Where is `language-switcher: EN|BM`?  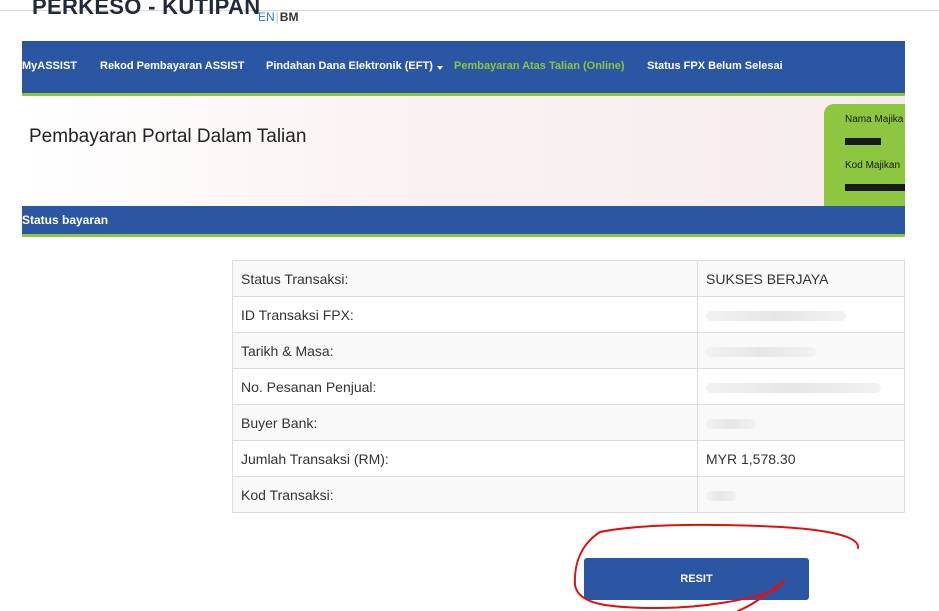 language-switcher: EN|BM is located at coordinates (278, 17).